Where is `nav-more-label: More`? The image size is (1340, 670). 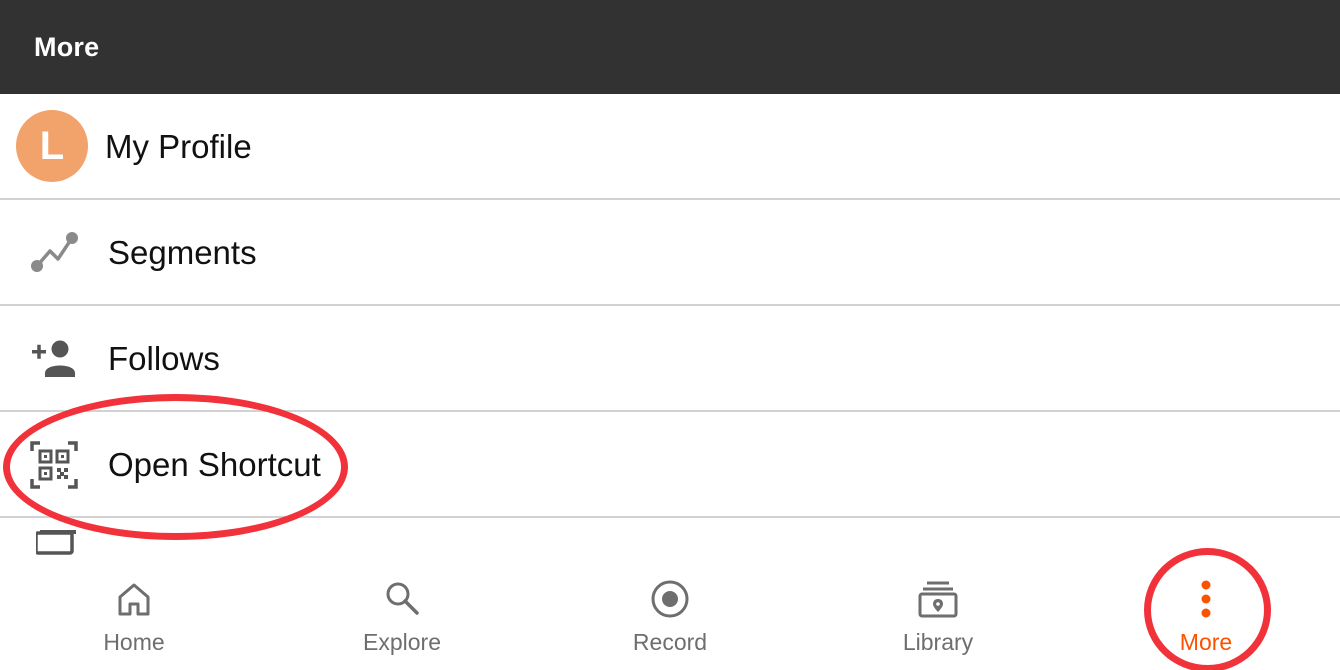 nav-more-label: More is located at coordinates (1206, 642).